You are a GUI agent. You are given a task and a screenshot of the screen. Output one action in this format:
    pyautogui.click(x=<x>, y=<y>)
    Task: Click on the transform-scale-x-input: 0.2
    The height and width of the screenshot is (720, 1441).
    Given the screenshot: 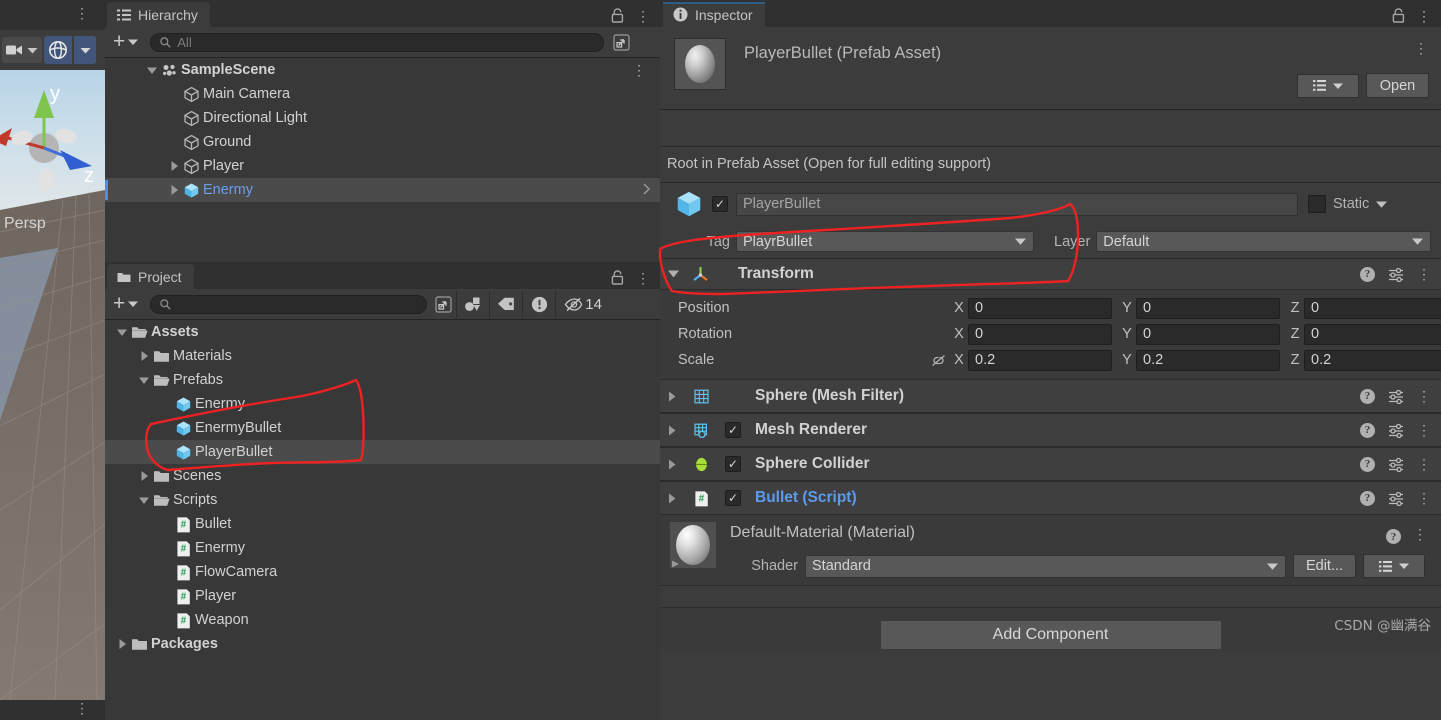 What is the action you would take?
    pyautogui.click(x=1040, y=360)
    